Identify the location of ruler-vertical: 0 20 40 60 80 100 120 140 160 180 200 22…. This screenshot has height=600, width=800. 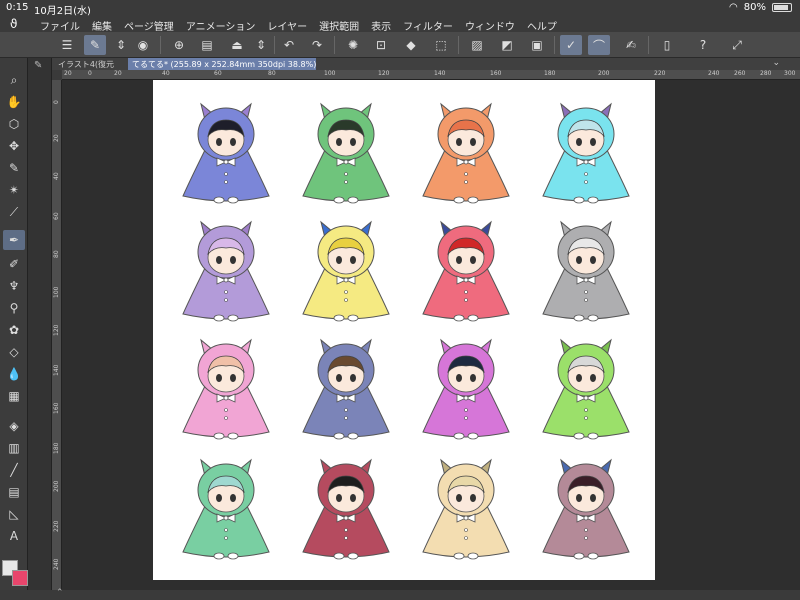
(57, 335).